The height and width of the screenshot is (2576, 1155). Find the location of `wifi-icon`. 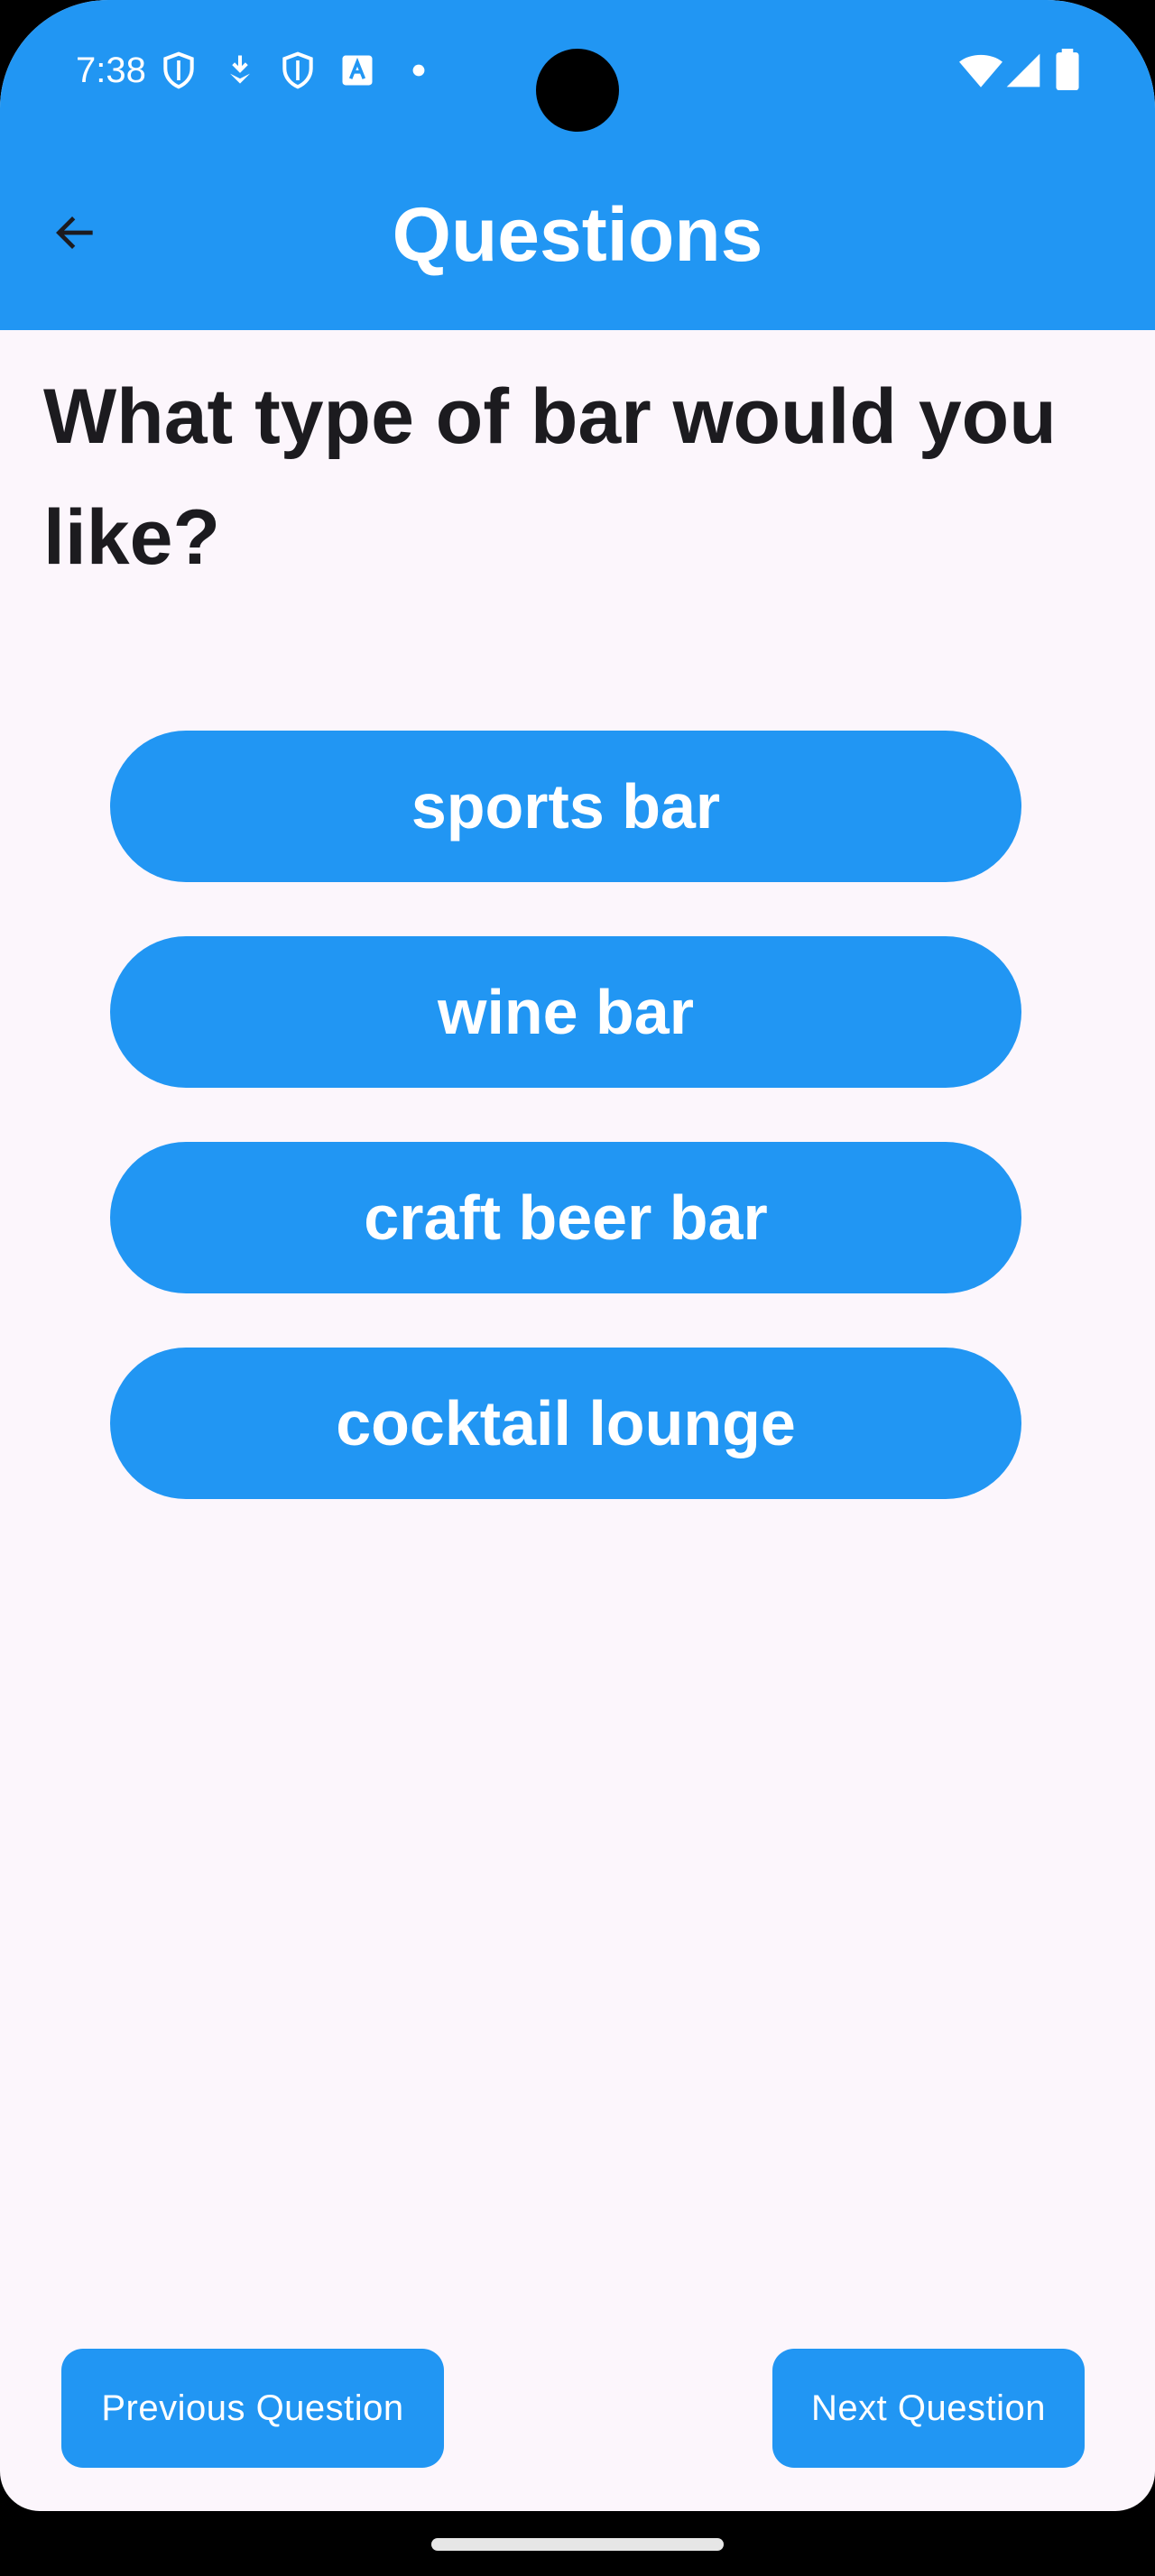

wifi-icon is located at coordinates (980, 70).